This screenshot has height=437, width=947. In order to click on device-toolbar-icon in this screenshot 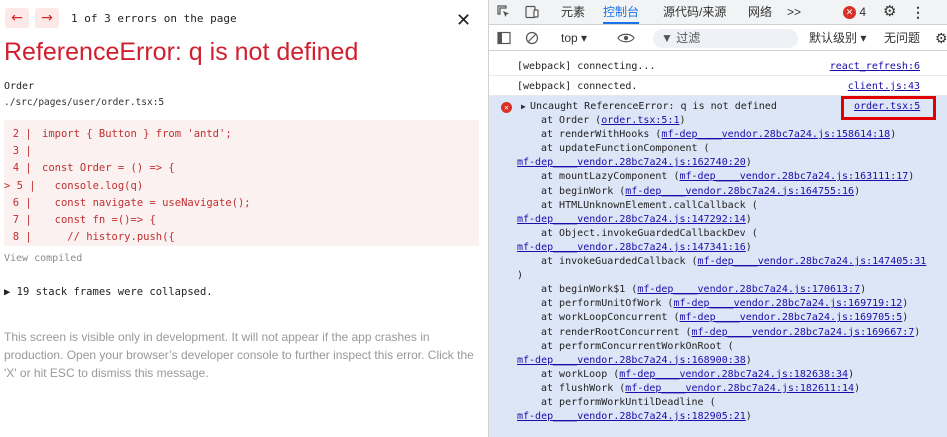, I will do `click(532, 12)`.